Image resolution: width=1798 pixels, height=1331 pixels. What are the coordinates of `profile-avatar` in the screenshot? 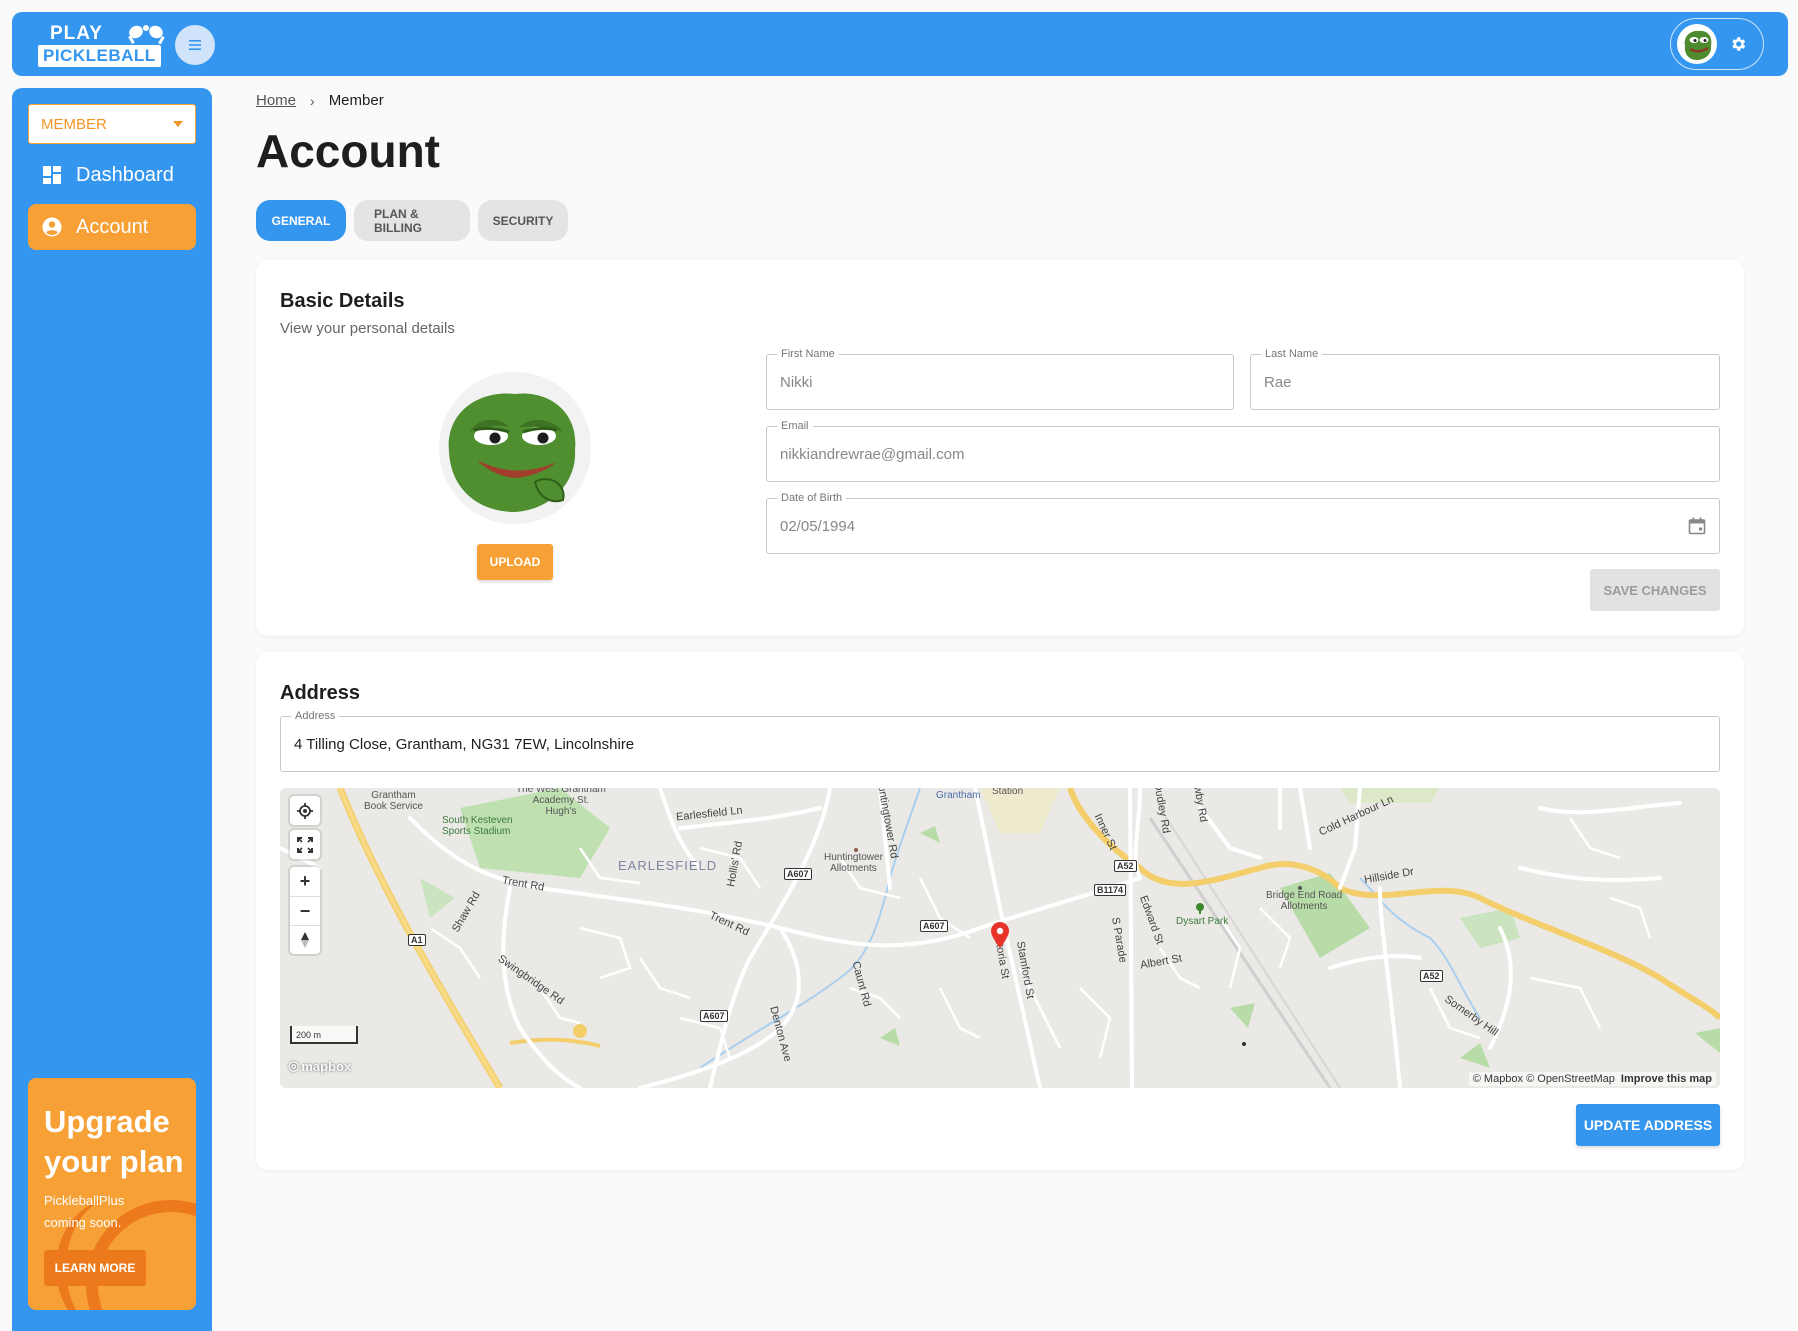 It's located at (515, 448).